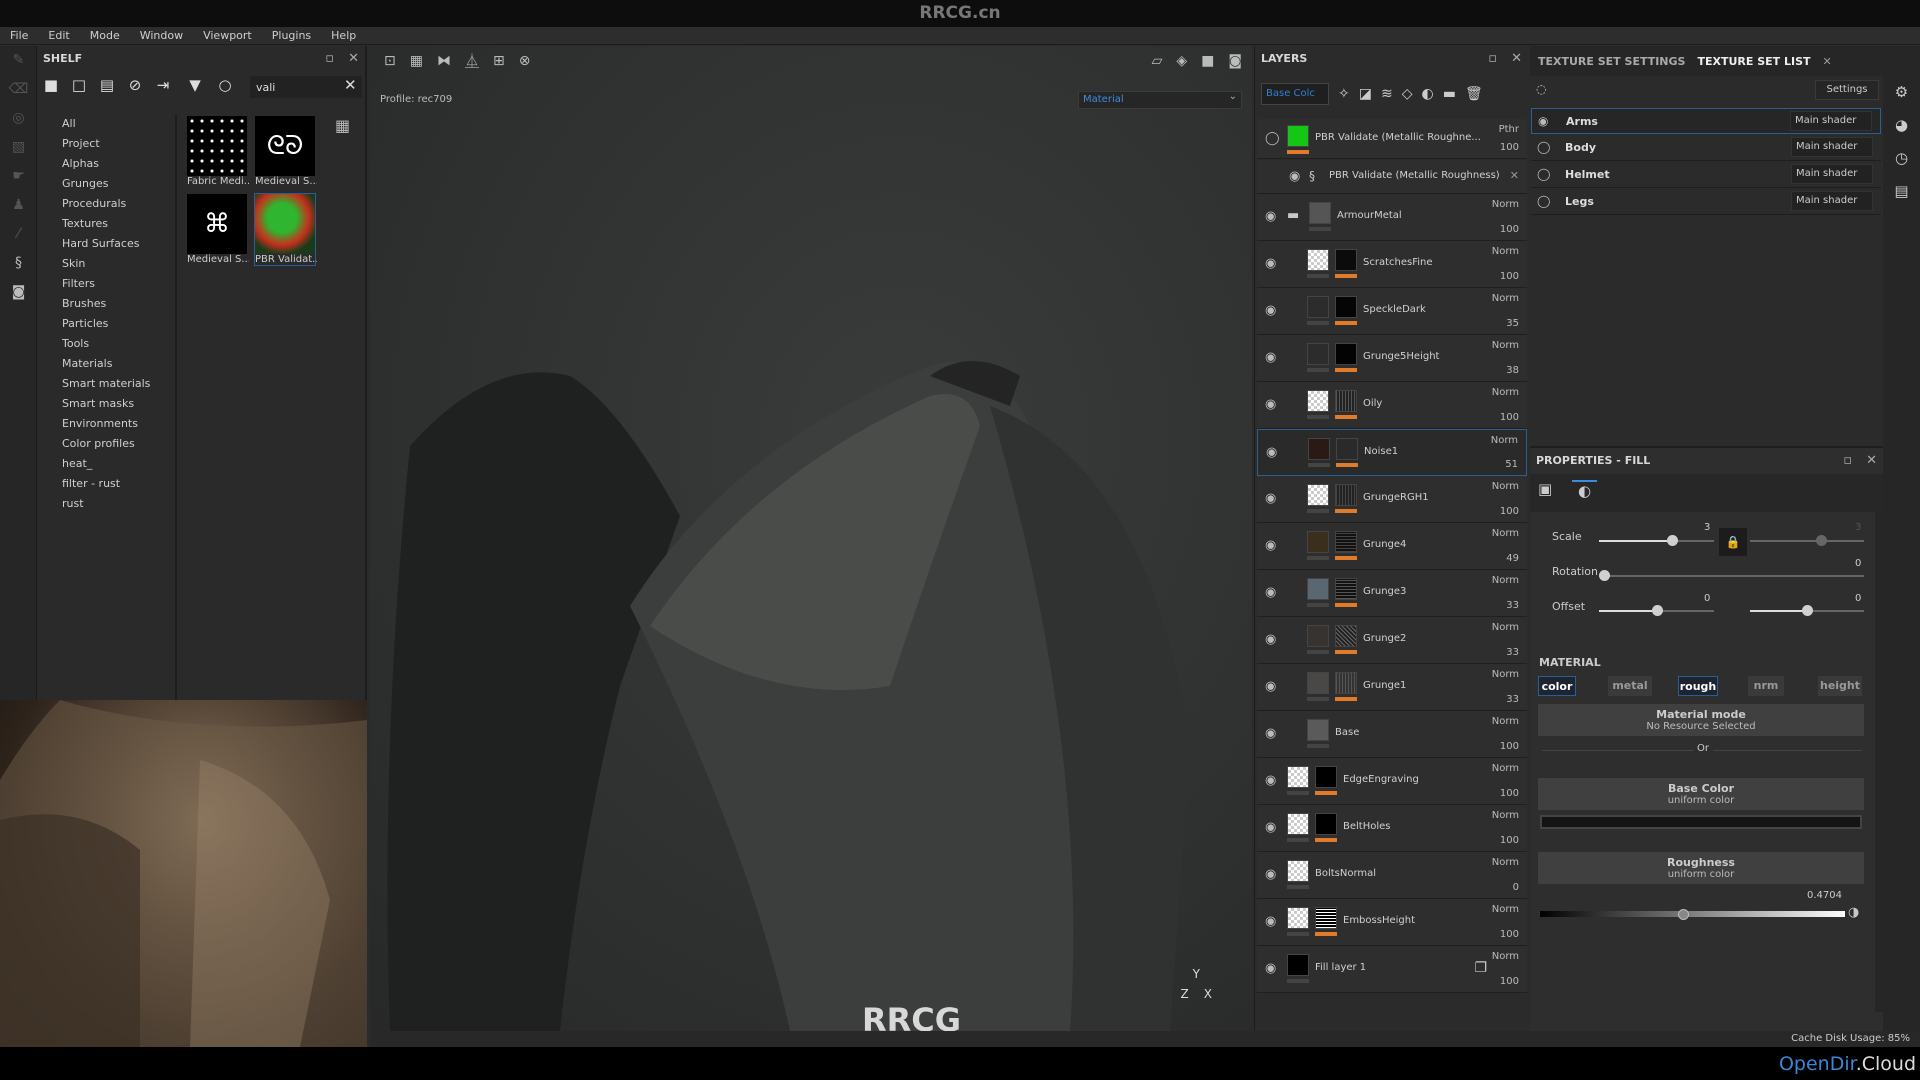 The image size is (1920, 1080). What do you see at coordinates (1392, 452) in the screenshot?
I see `layer-row: ◉ Noise1 Norm 51` at bounding box center [1392, 452].